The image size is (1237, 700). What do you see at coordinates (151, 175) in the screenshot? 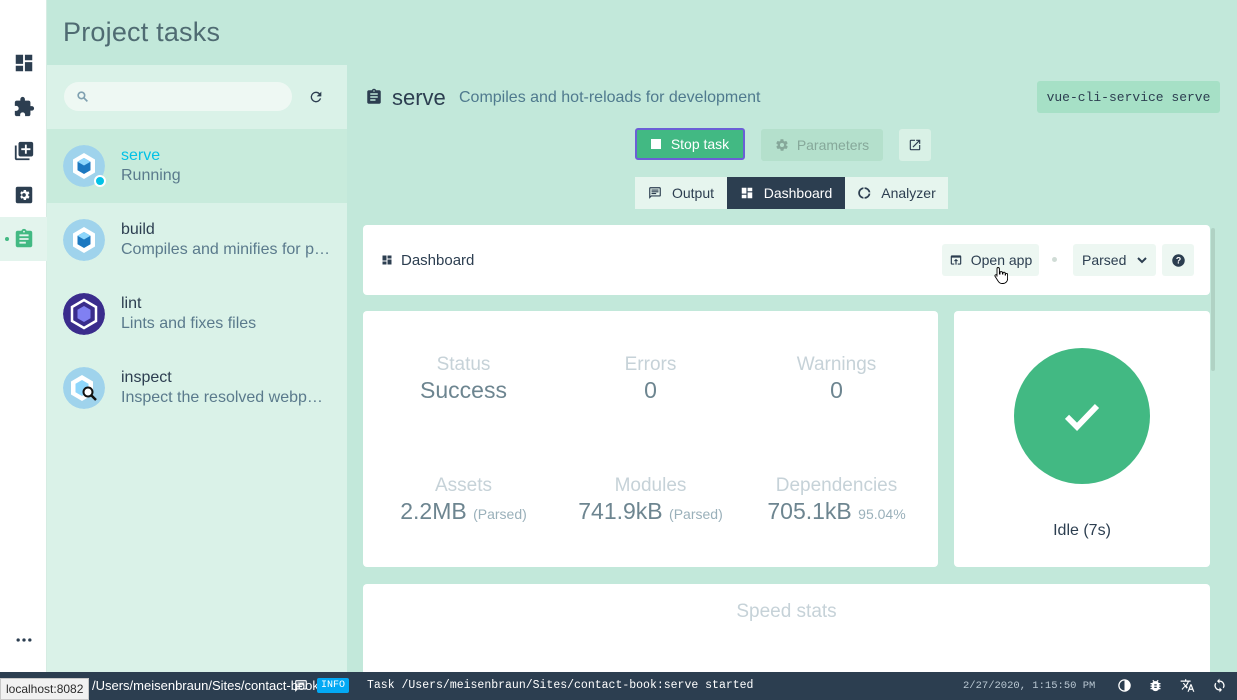
I see `task-description: Running` at bounding box center [151, 175].